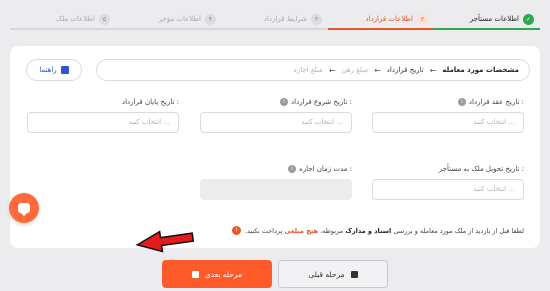 The height and width of the screenshot is (291, 550). I want to click on chat-support-button, so click(24, 208).